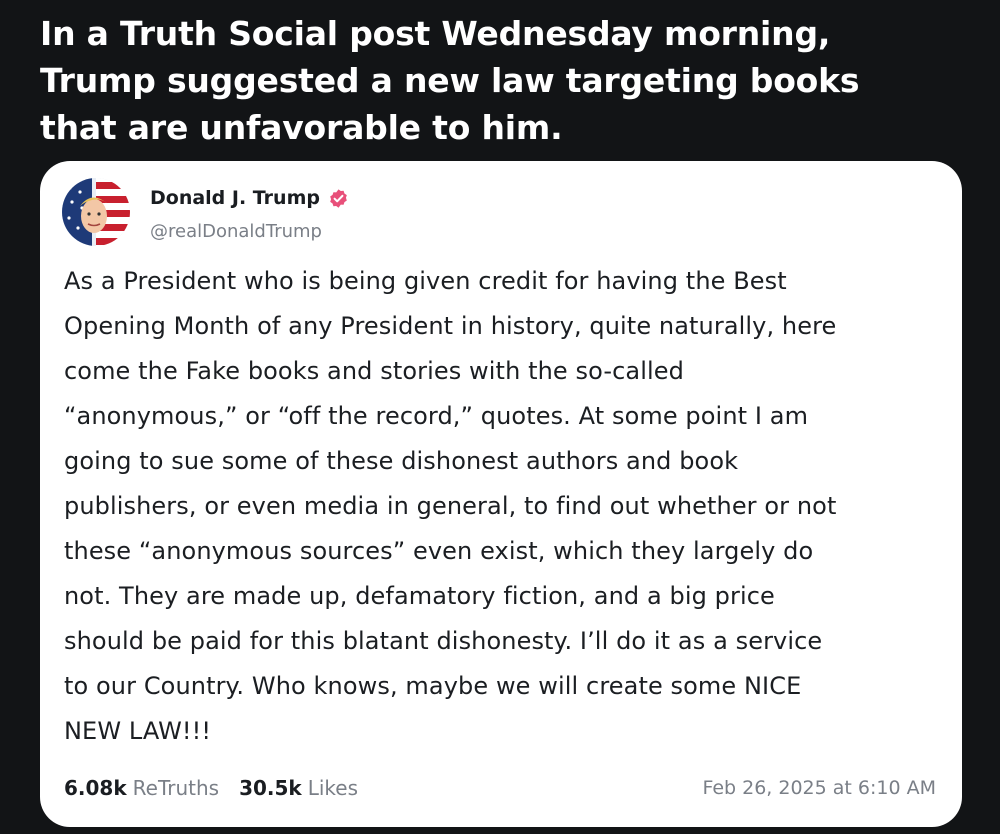 The image size is (1000, 834). What do you see at coordinates (338, 198) in the screenshot?
I see `verified-badge-icon` at bounding box center [338, 198].